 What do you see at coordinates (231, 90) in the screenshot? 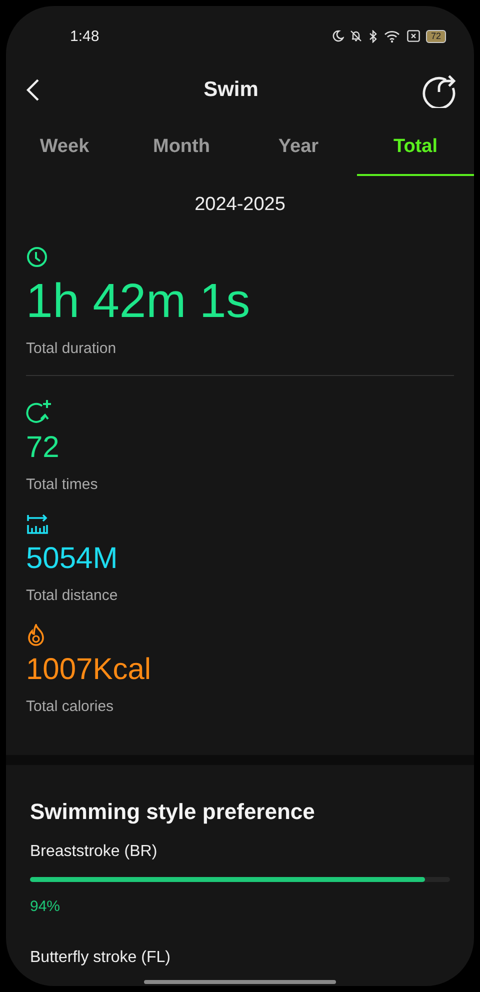
I see `page-title: Swim` at bounding box center [231, 90].